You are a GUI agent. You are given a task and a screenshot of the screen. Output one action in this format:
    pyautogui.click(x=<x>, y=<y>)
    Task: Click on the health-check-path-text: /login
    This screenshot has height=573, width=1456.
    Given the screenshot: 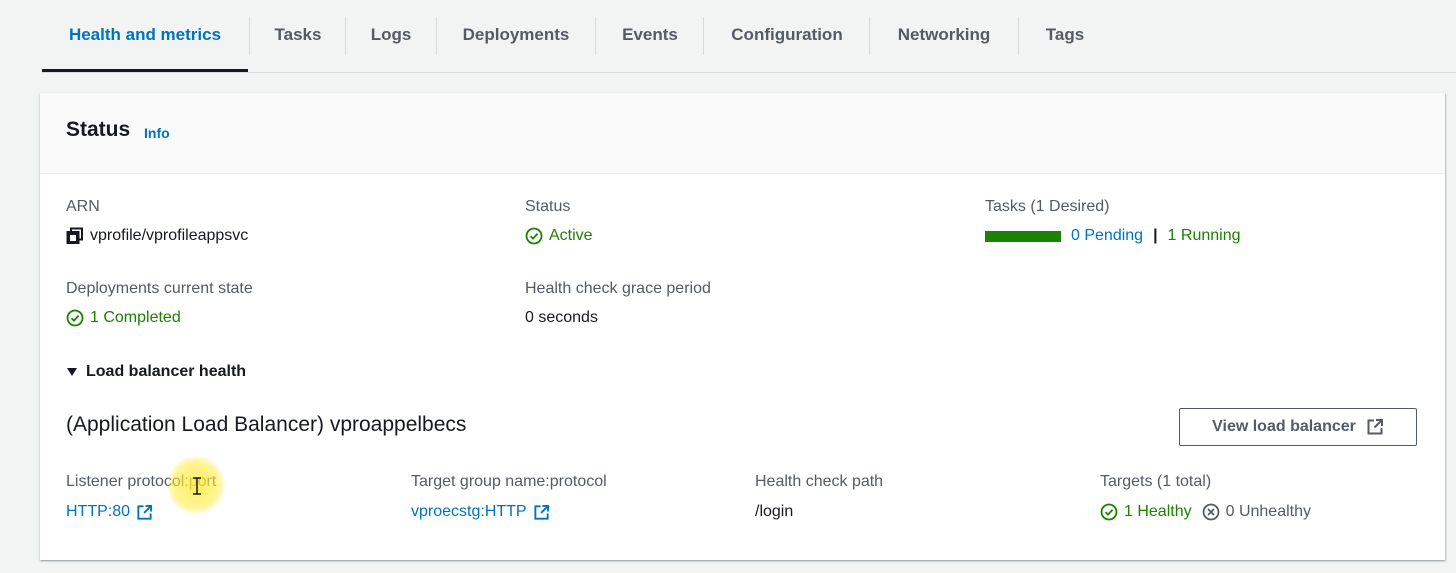 What is the action you would take?
    pyautogui.click(x=774, y=511)
    